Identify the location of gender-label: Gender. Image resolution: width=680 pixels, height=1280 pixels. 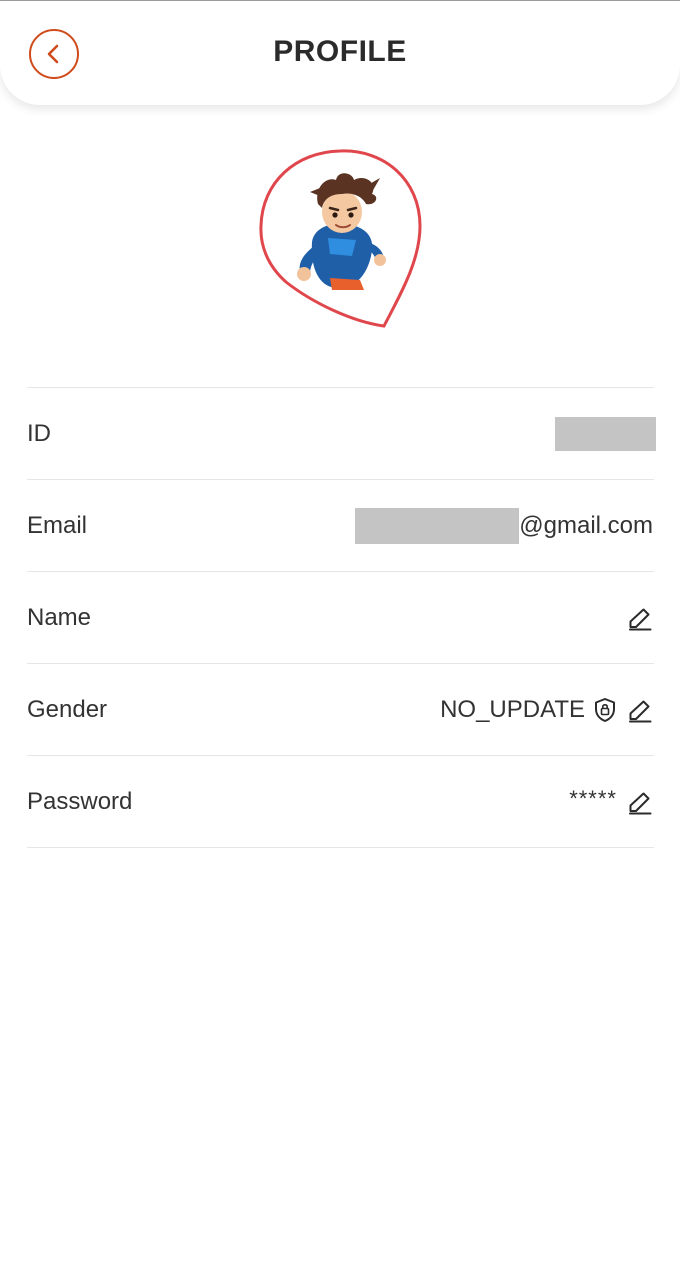
(67, 709).